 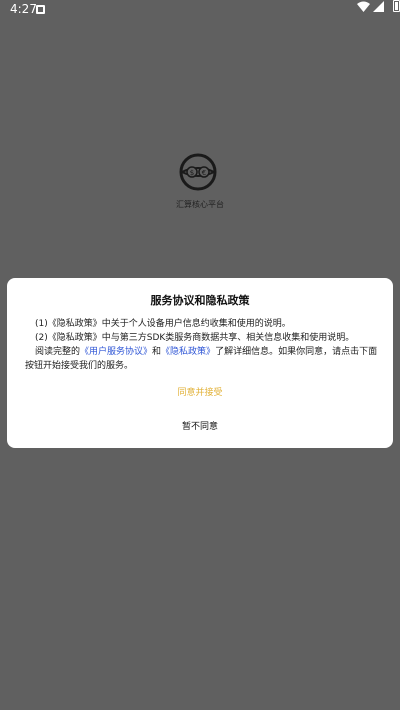 What do you see at coordinates (58, 352) in the screenshot?
I see `para-prefix: 阅读完整的` at bounding box center [58, 352].